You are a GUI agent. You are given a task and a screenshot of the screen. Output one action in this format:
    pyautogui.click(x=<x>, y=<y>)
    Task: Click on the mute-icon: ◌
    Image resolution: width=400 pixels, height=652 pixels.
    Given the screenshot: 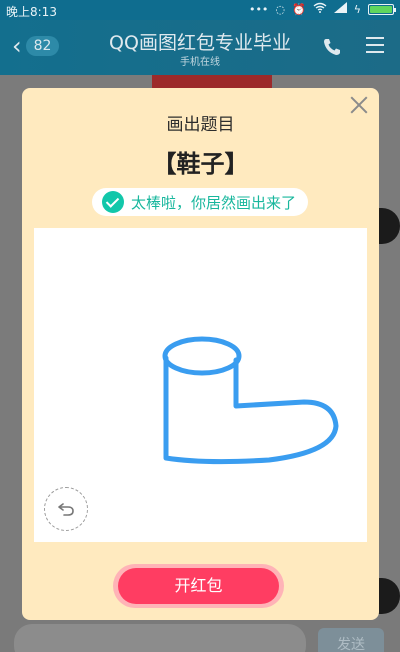 What is the action you would take?
    pyautogui.click(x=280, y=9)
    